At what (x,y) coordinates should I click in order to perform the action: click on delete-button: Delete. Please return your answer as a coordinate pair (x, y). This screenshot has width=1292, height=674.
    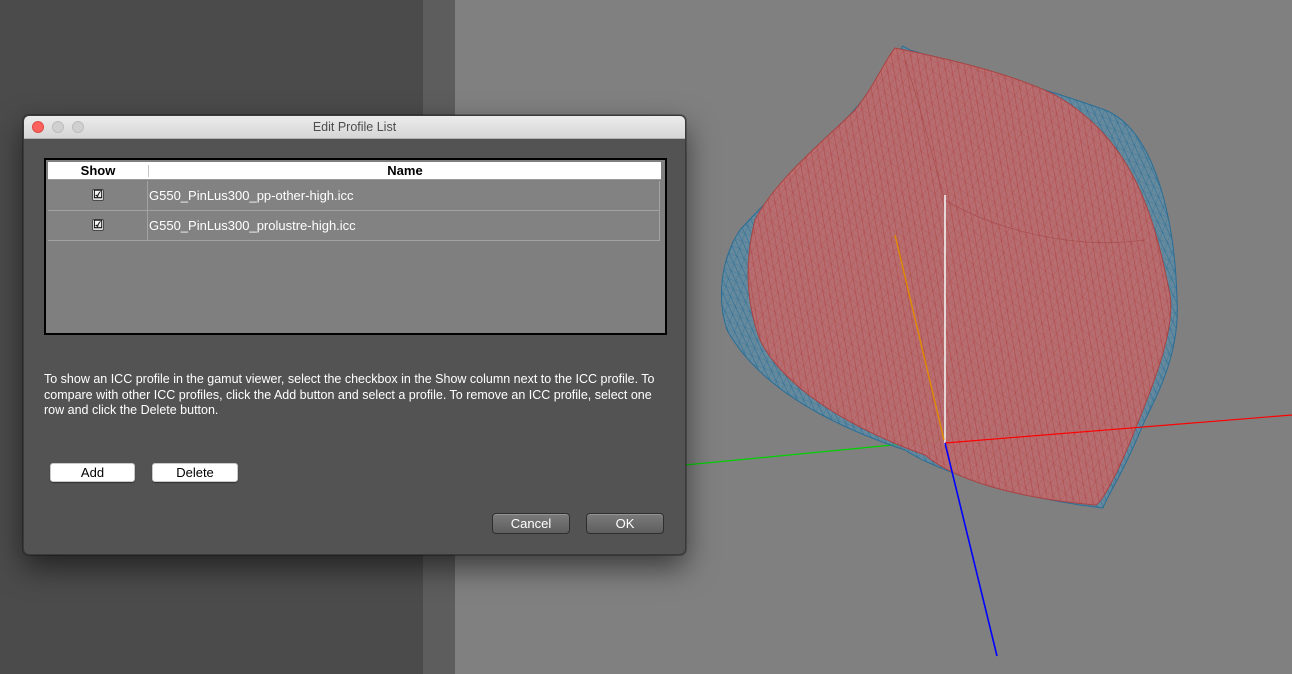
    Looking at the image, I should click on (195, 472).